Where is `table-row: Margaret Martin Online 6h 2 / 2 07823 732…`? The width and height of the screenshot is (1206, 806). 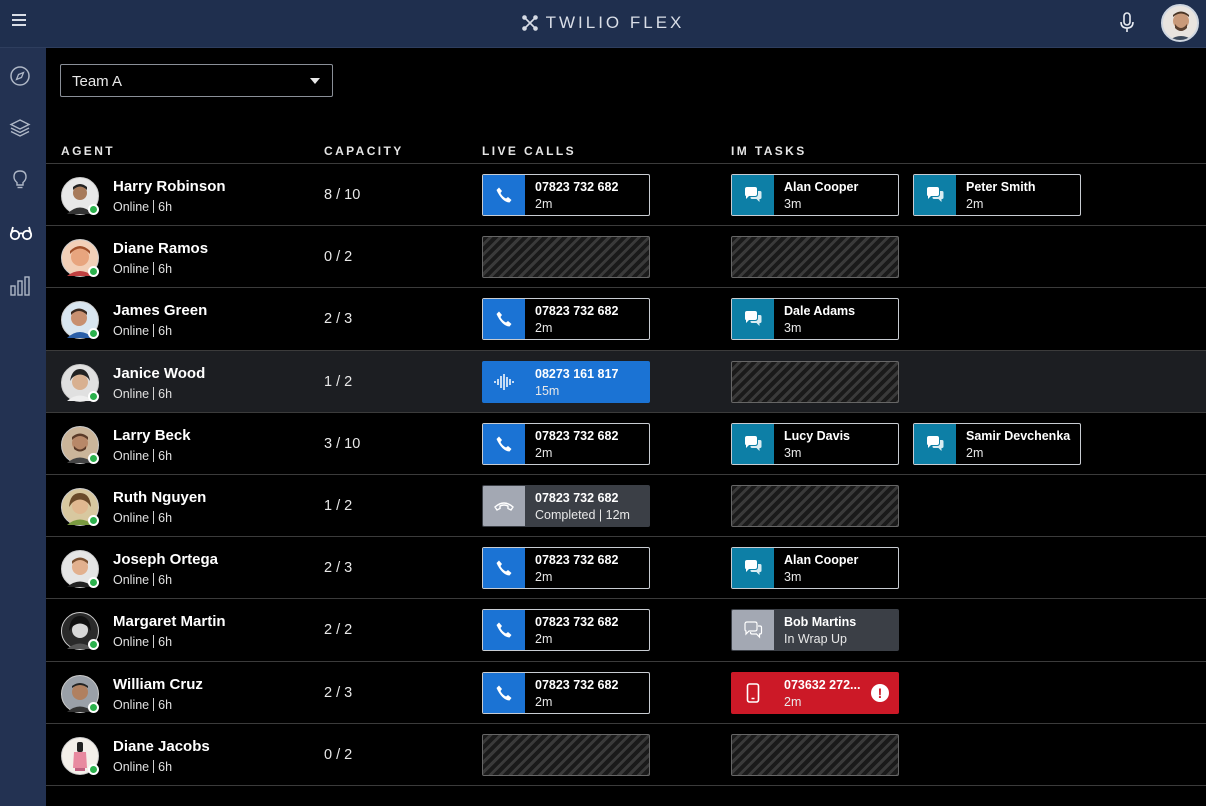 table-row: Margaret Martin Online 6h 2 / 2 07823 732… is located at coordinates (626, 630).